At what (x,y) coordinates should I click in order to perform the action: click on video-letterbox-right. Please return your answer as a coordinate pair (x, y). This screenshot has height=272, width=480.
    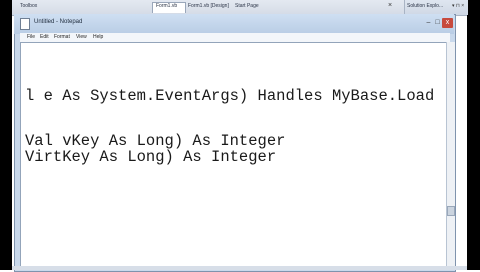
    Looking at the image, I should click on (473, 135).